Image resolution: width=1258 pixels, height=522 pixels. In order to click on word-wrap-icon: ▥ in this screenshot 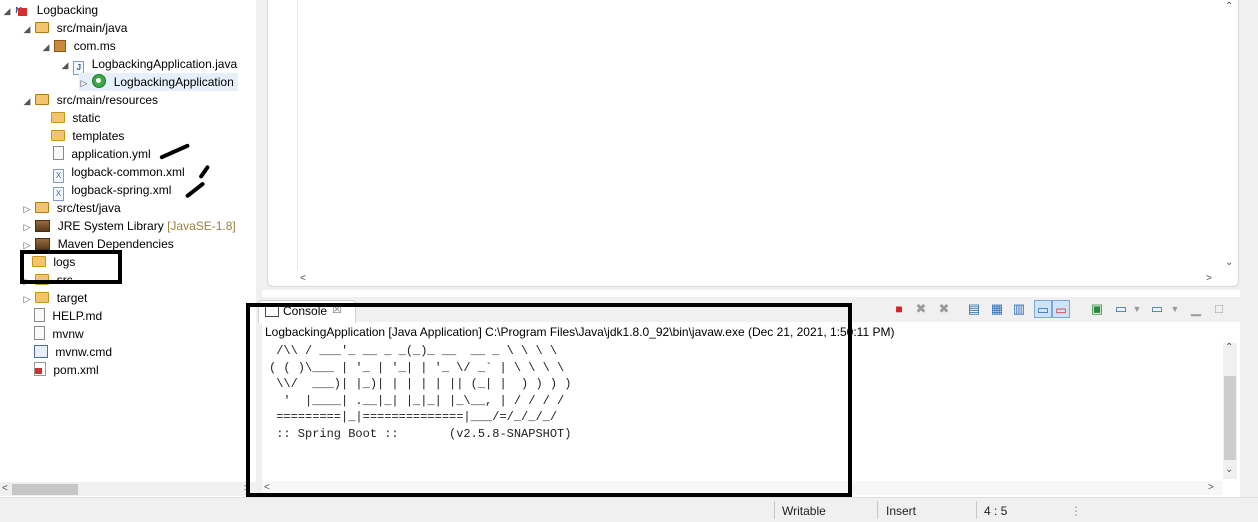, I will do `click(1019, 309)`.